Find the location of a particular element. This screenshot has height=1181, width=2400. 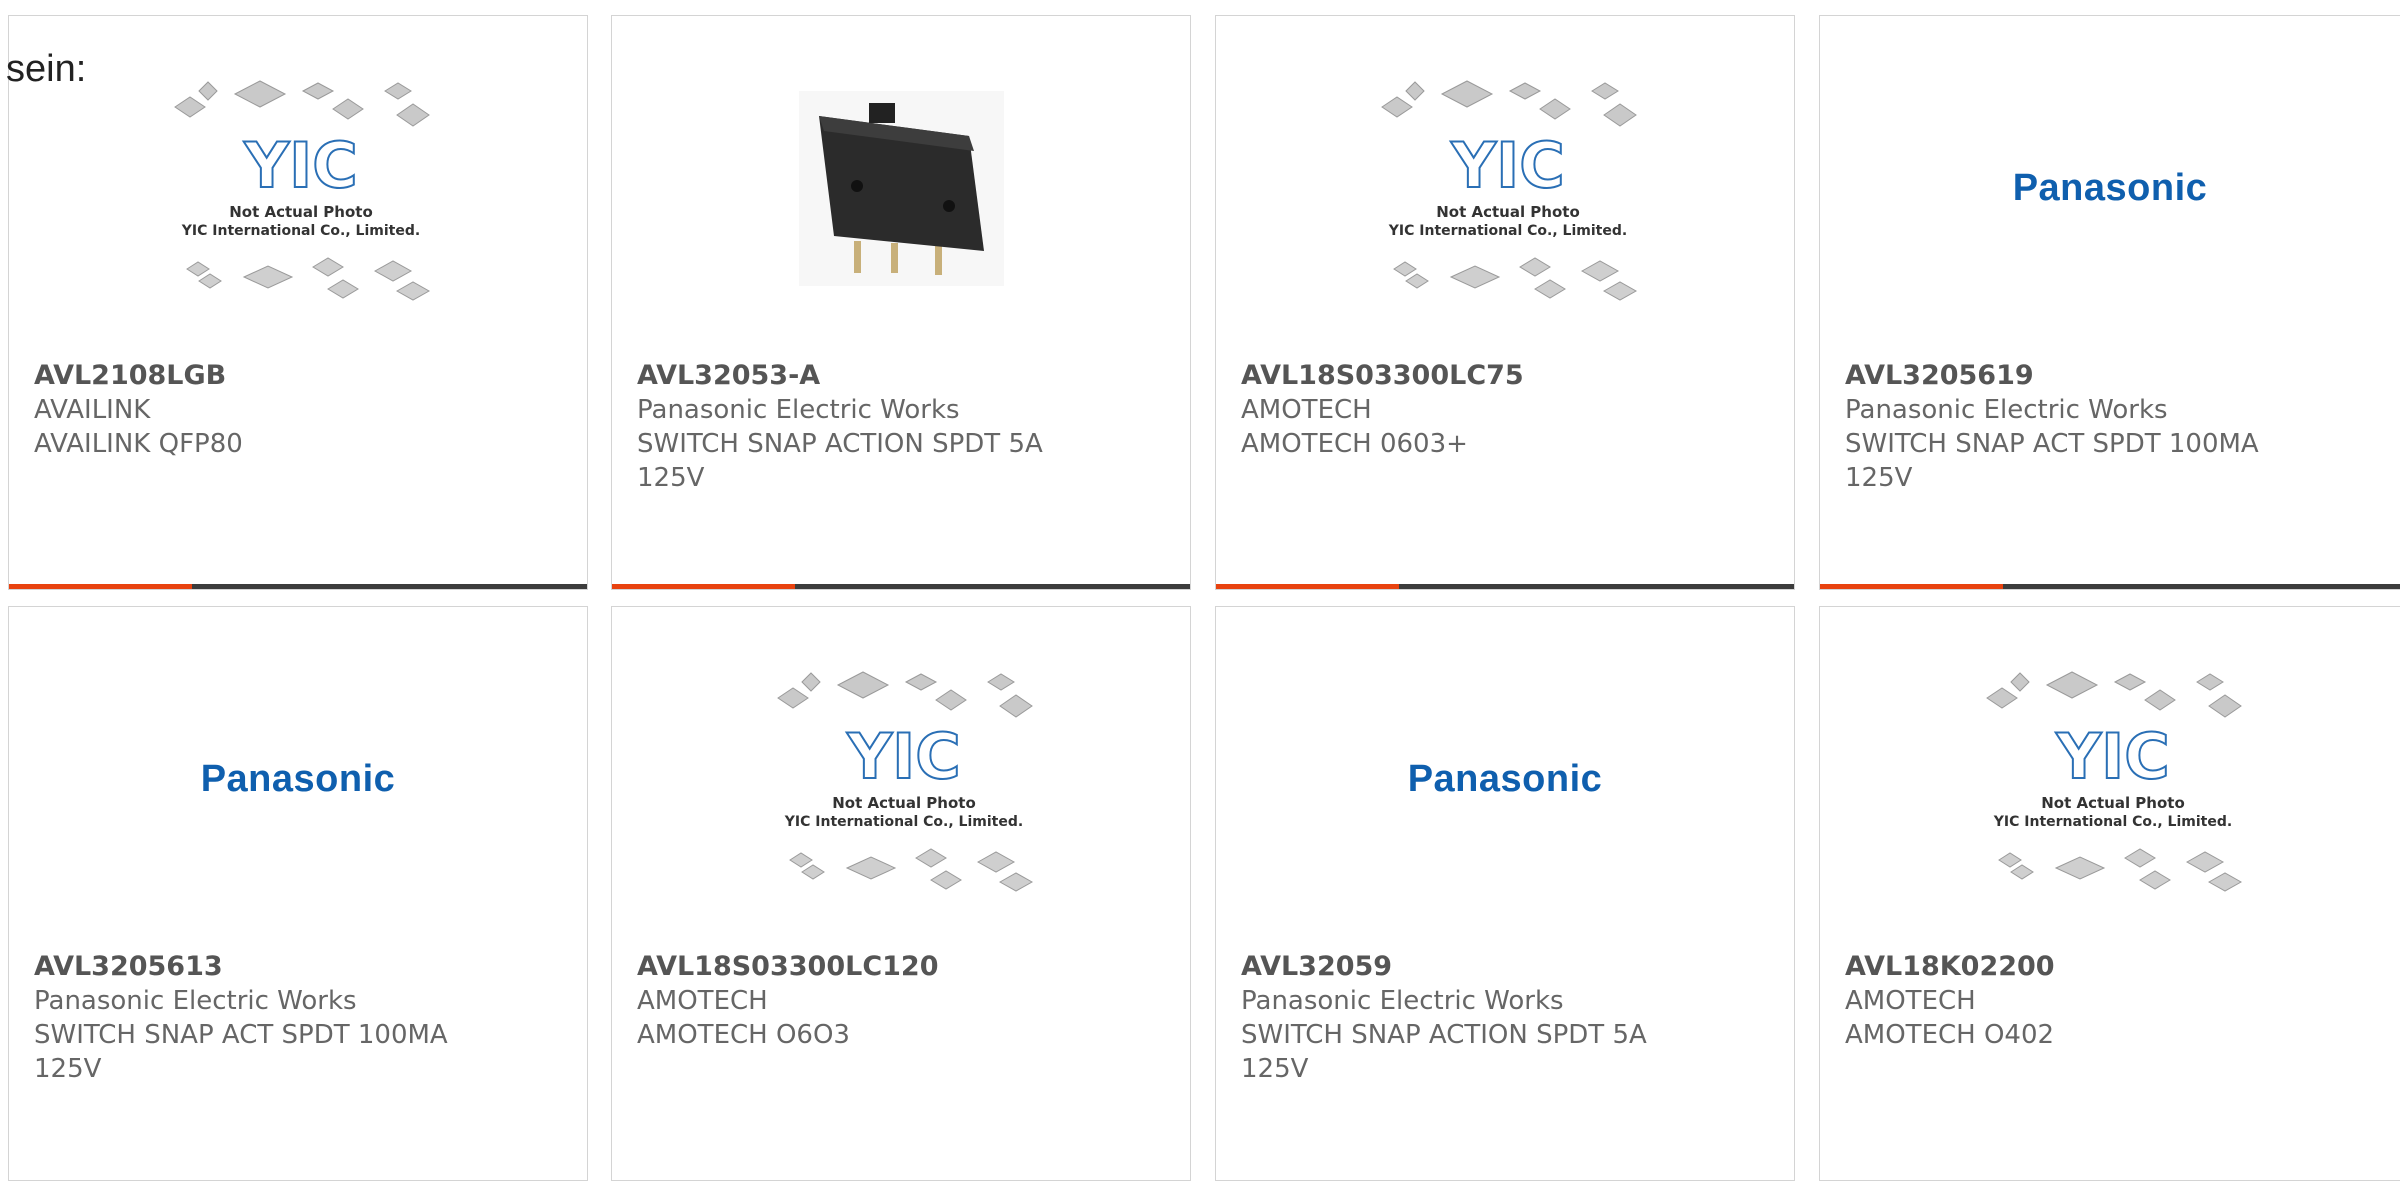

part-number: AVL18S03300LC75 is located at coordinates (1501, 376).